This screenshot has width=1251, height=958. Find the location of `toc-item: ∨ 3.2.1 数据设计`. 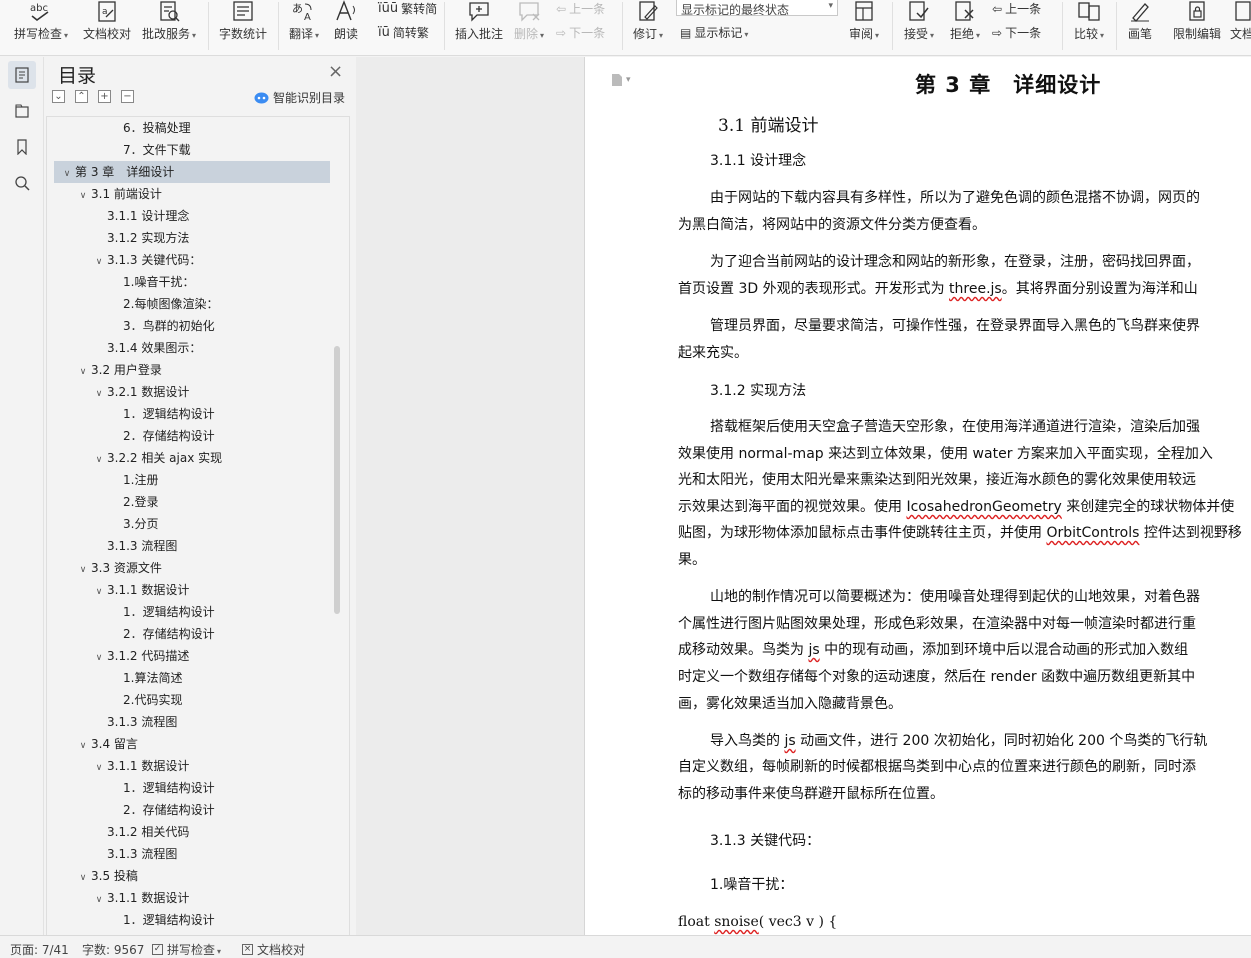

toc-item: ∨ 3.2.1 数据设计 is located at coordinates (189, 392).